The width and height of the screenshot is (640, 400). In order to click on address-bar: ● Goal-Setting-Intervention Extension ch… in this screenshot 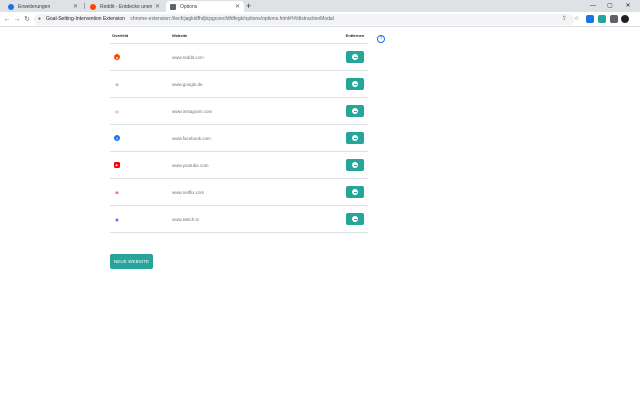, I will do `click(304, 19)`.